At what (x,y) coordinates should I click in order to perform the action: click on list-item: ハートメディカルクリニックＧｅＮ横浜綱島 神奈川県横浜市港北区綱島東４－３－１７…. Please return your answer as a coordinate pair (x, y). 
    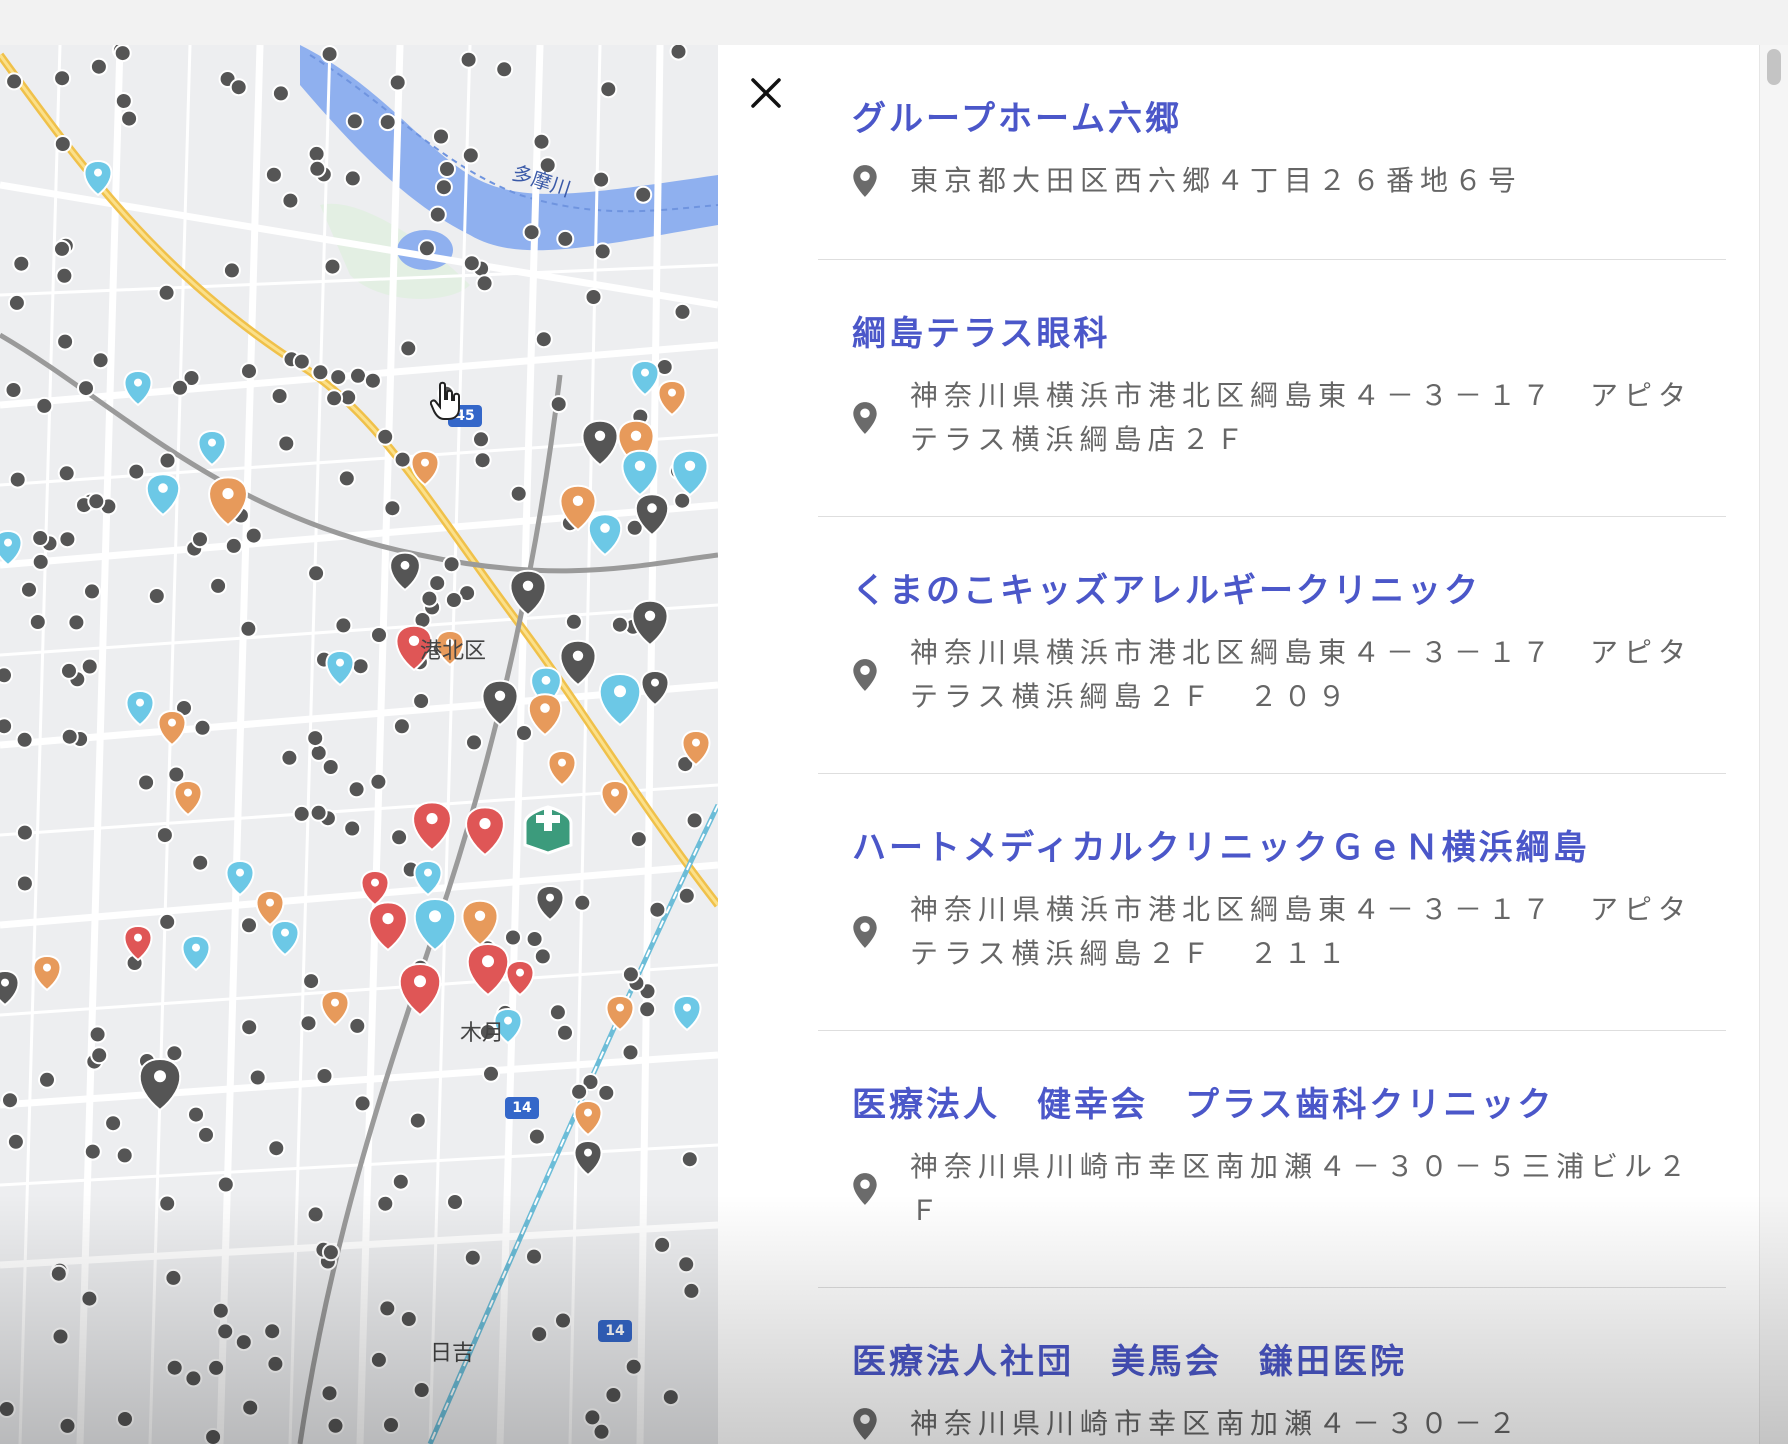
    Looking at the image, I should click on (1272, 902).